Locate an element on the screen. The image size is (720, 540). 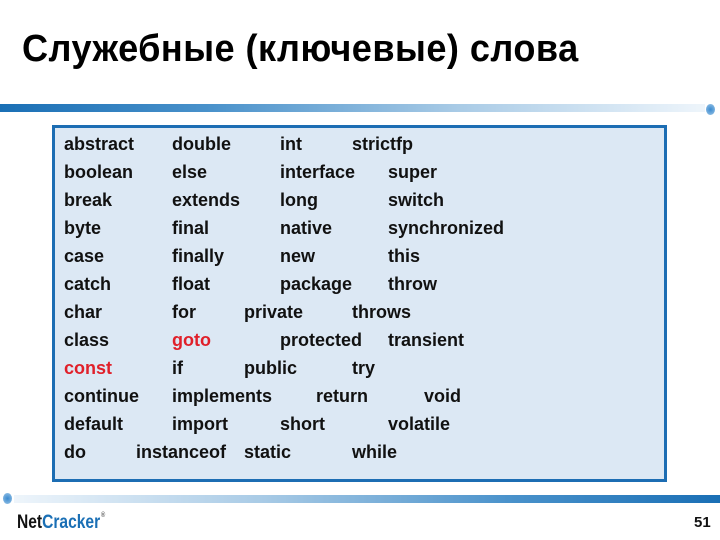
bottom-divider is located at coordinates (367, 499).